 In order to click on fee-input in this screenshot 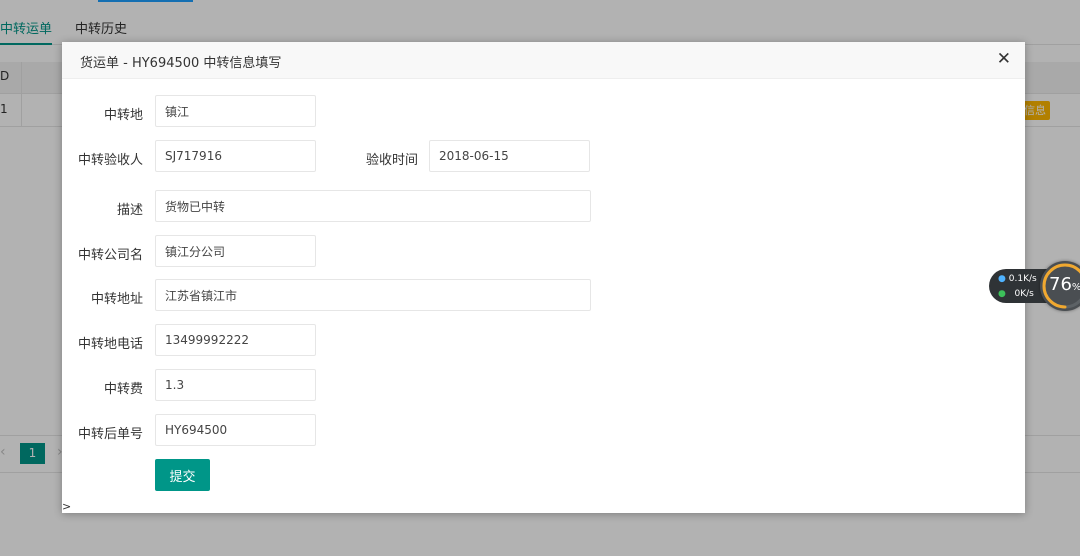, I will do `click(235, 385)`.